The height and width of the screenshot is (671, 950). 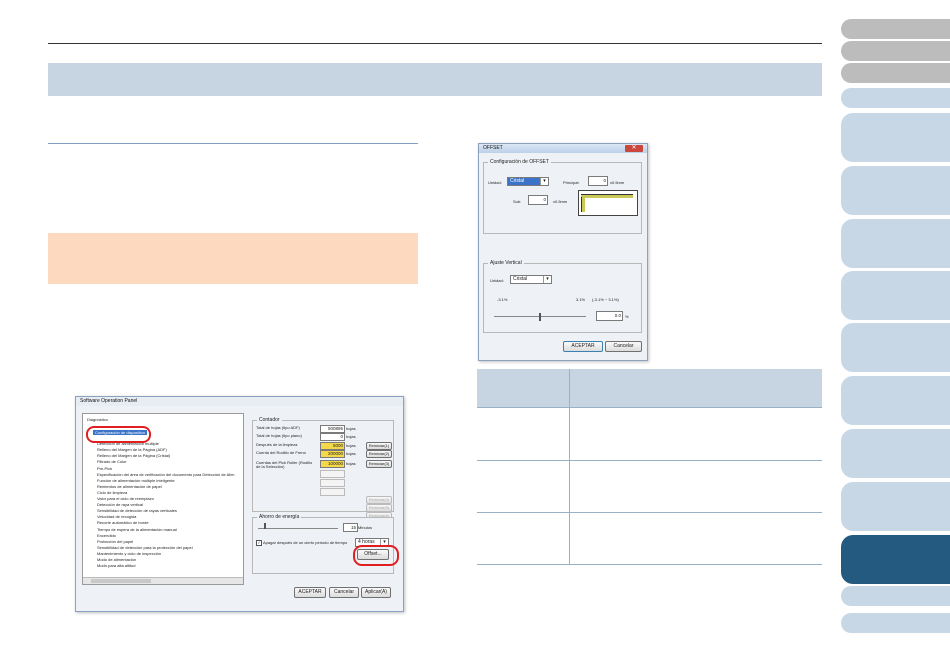 I want to click on unit-select: Cristal ▾, so click(x=528, y=181).